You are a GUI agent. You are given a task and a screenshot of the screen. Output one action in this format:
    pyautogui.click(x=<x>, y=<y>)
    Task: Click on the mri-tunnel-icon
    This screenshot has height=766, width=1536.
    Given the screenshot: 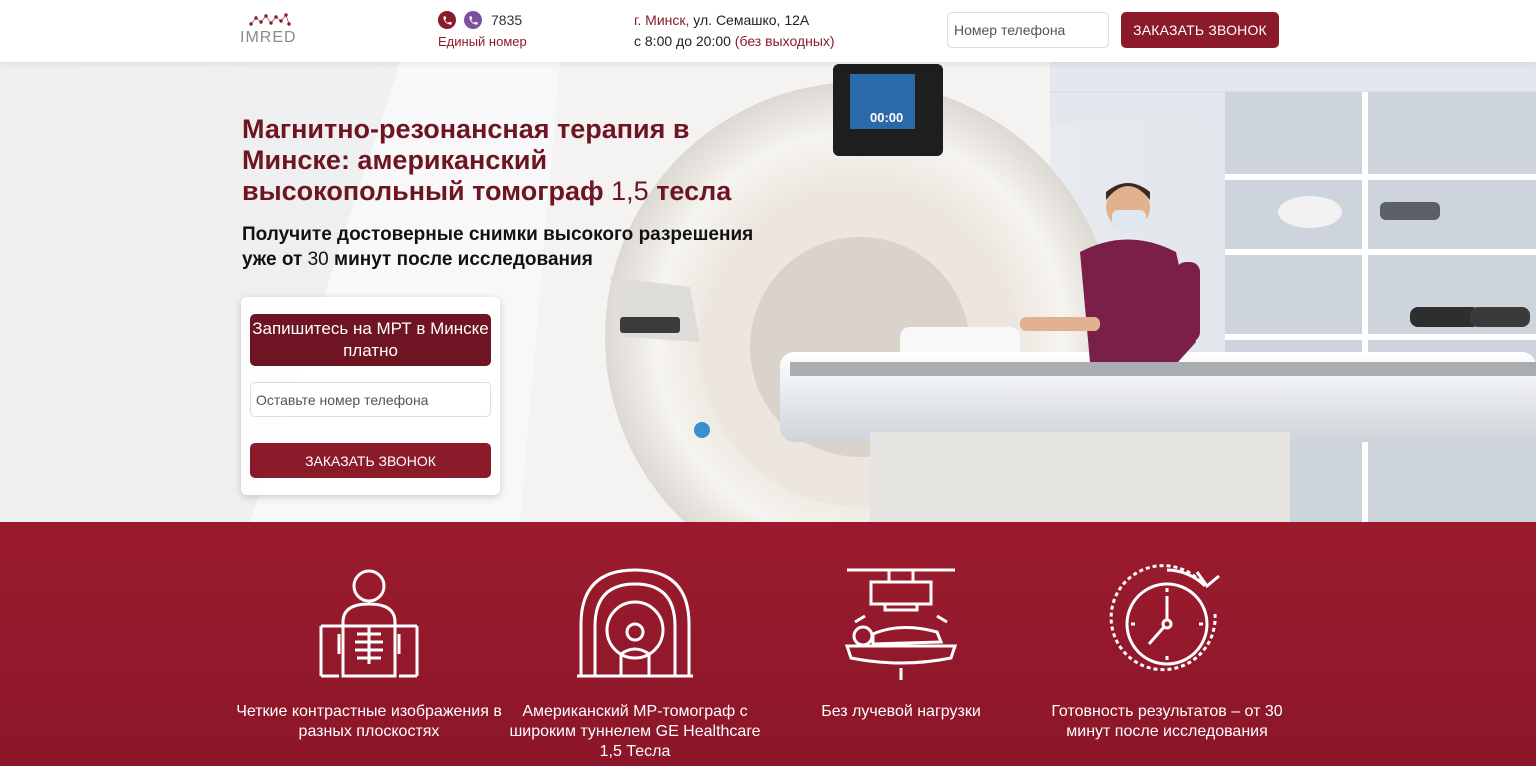 What is the action you would take?
    pyautogui.click(x=635, y=623)
    